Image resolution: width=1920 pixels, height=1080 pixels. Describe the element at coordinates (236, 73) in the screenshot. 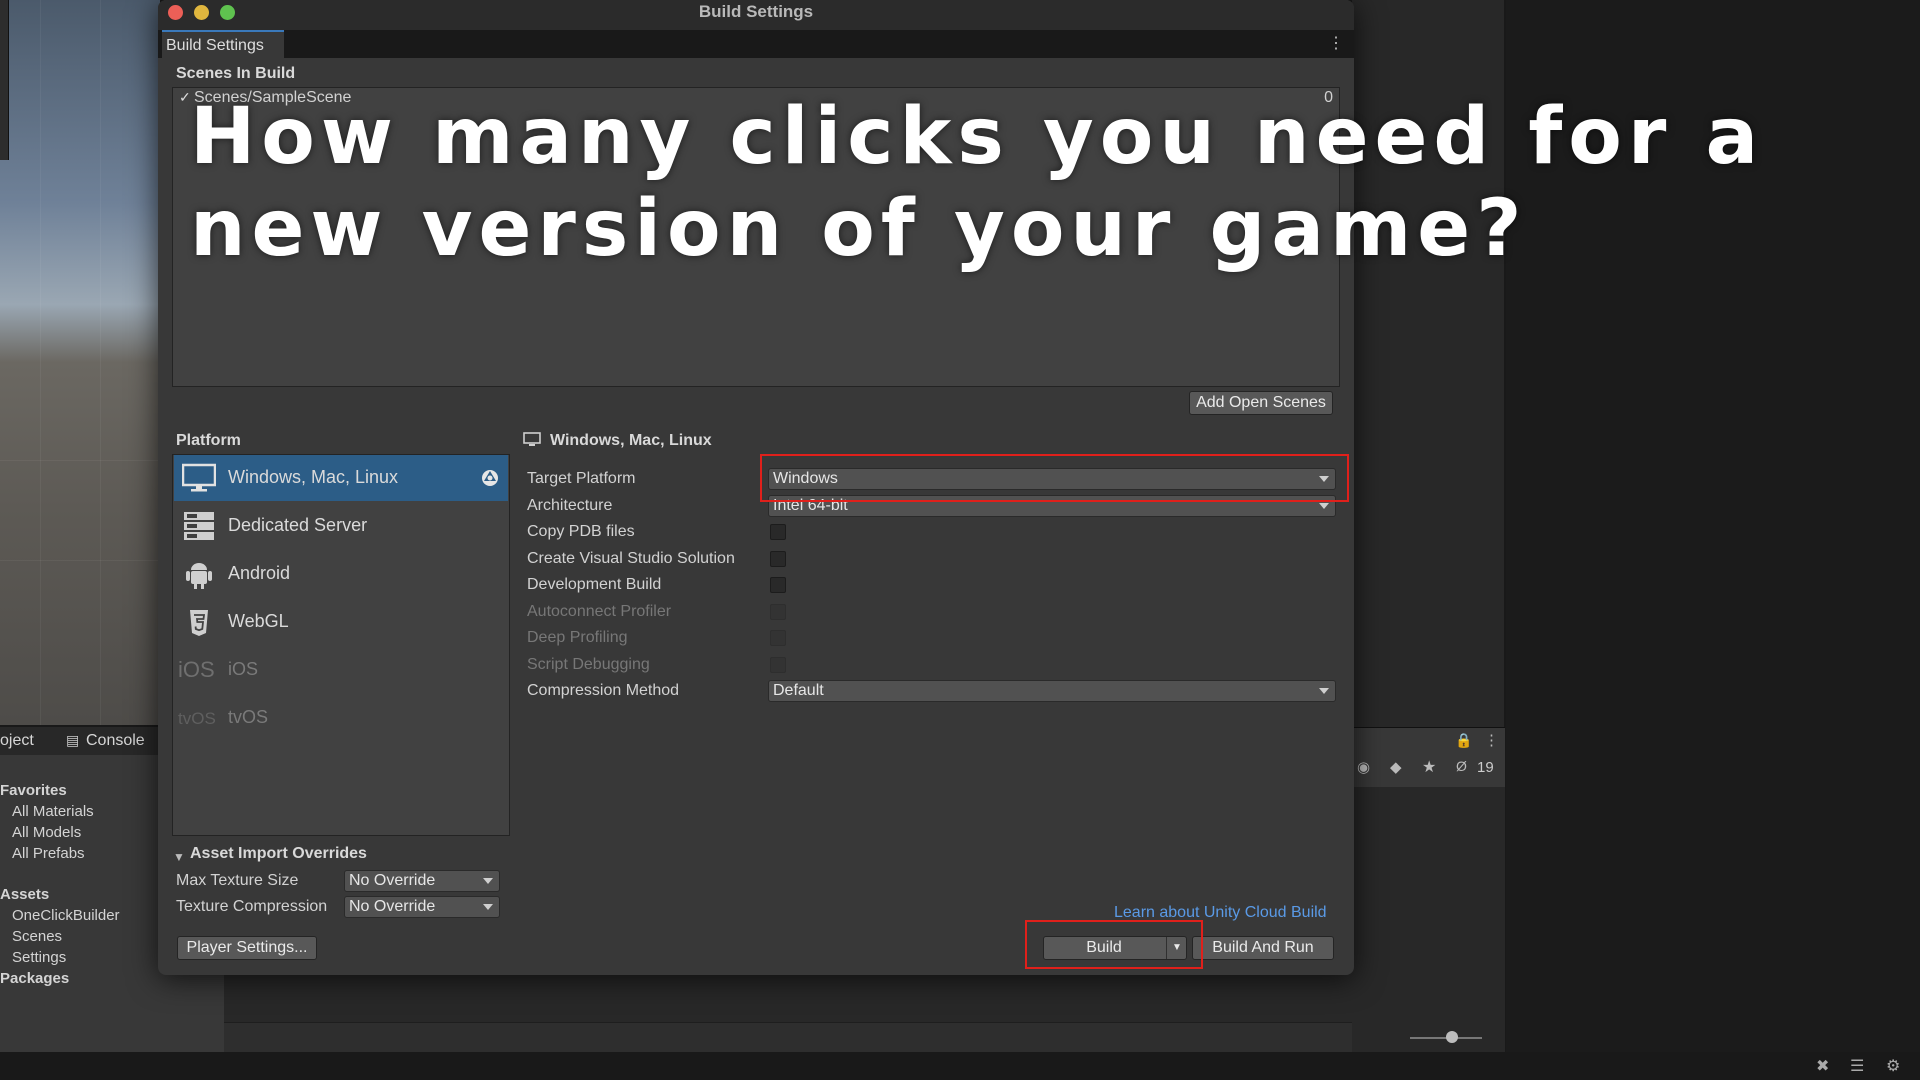

I see `scenes-in-build-header: Scenes In Build` at that location.